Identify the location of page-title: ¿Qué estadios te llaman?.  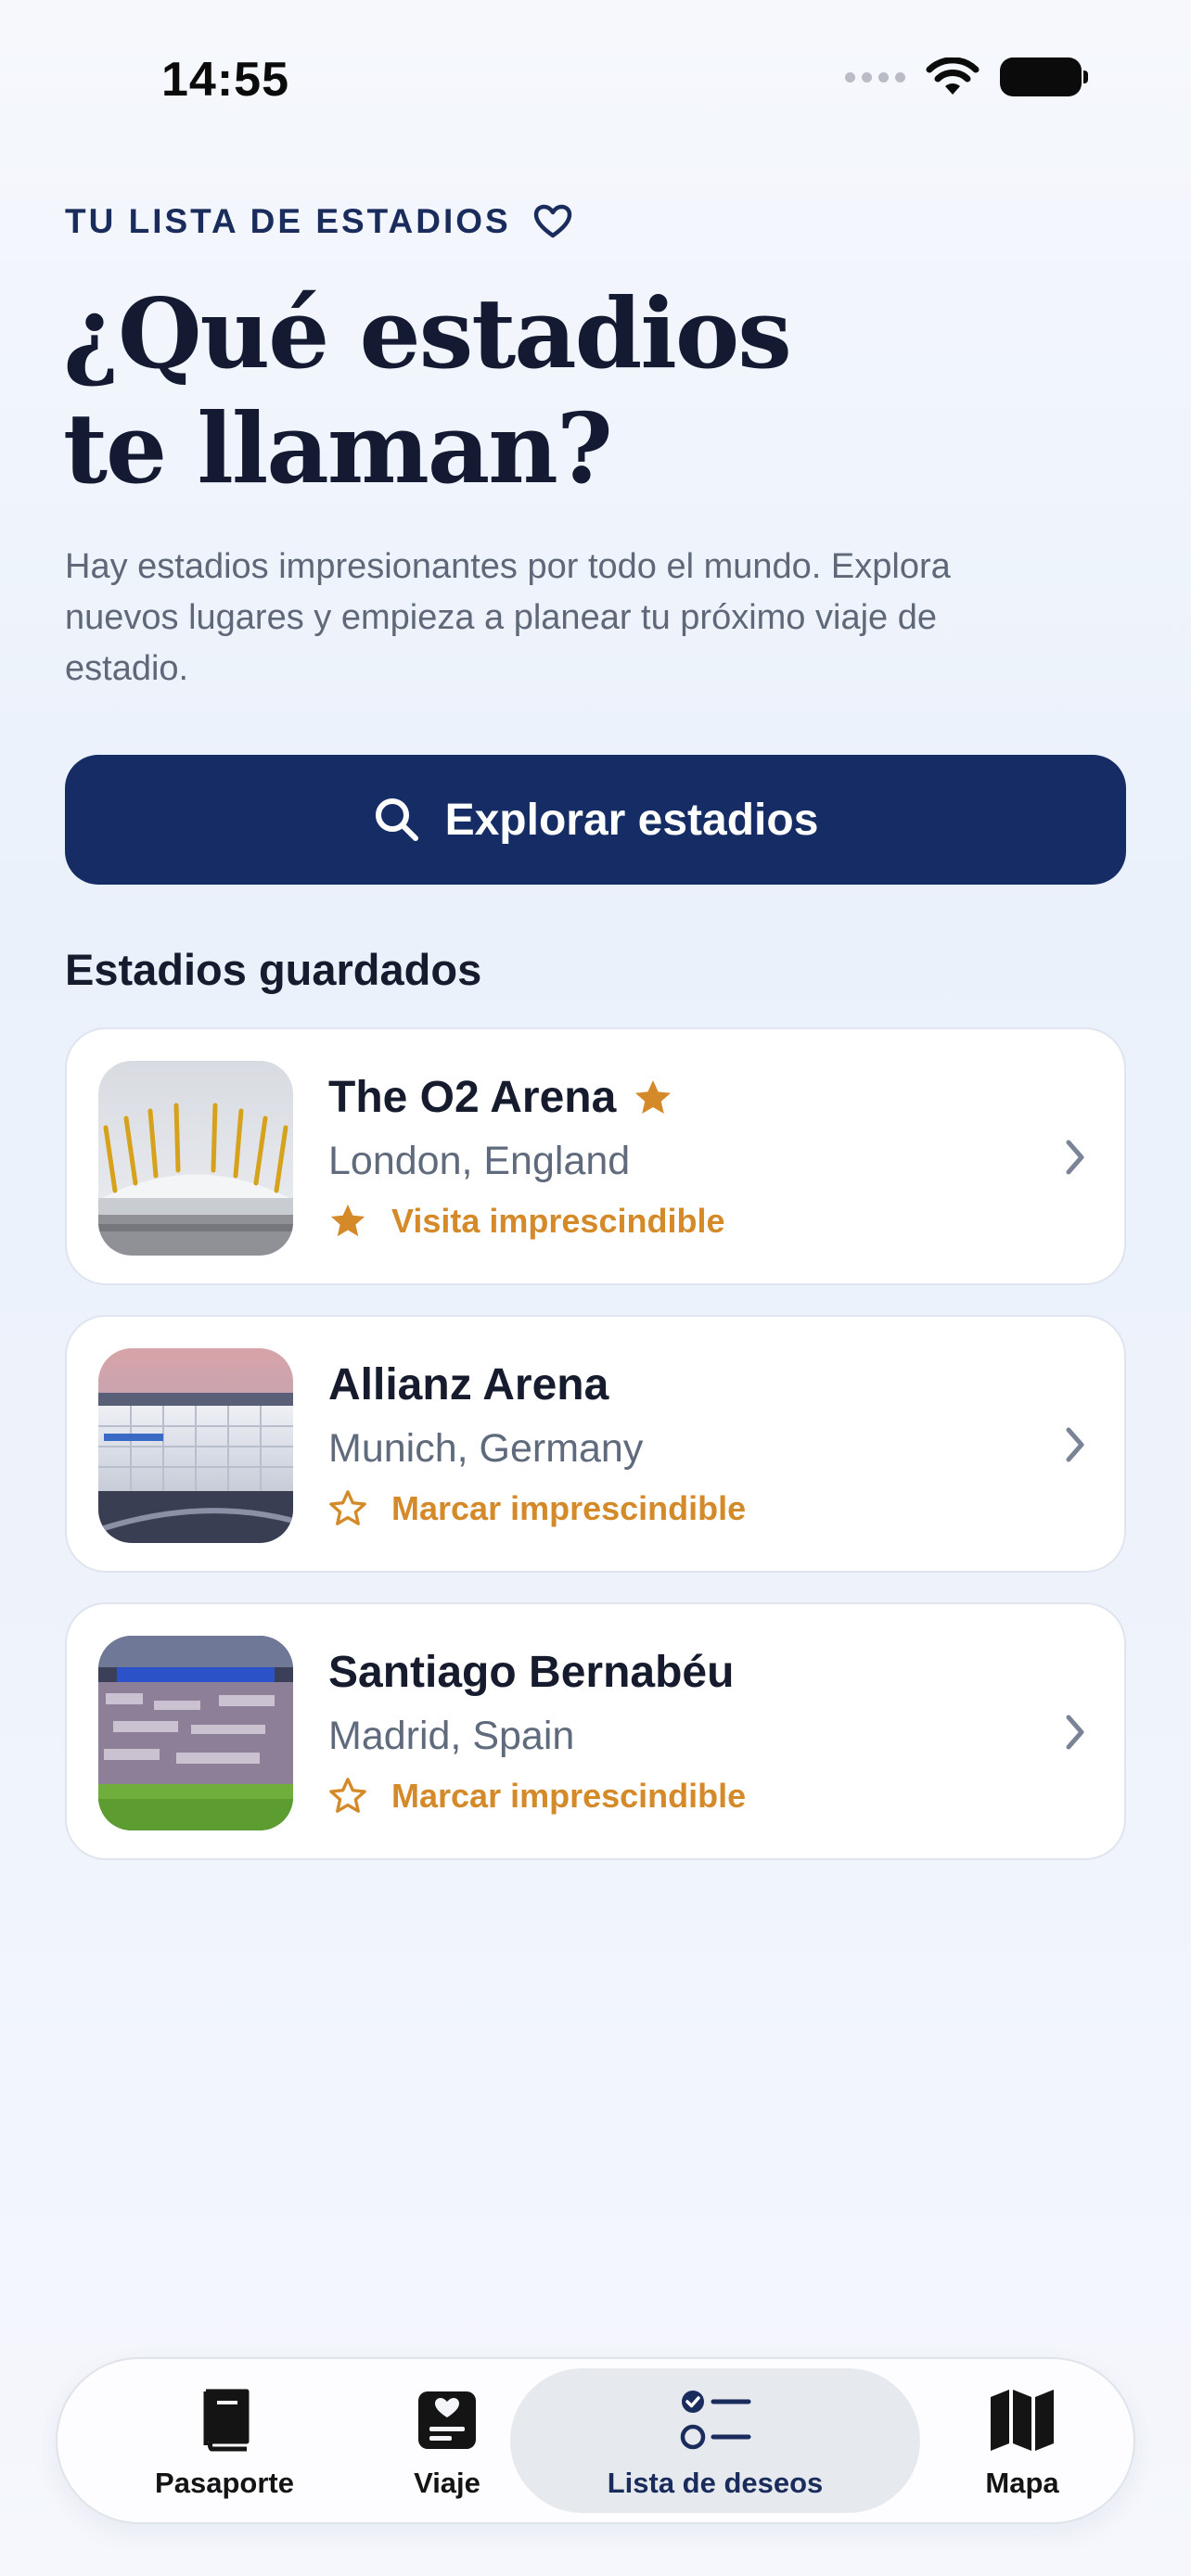
(427, 391).